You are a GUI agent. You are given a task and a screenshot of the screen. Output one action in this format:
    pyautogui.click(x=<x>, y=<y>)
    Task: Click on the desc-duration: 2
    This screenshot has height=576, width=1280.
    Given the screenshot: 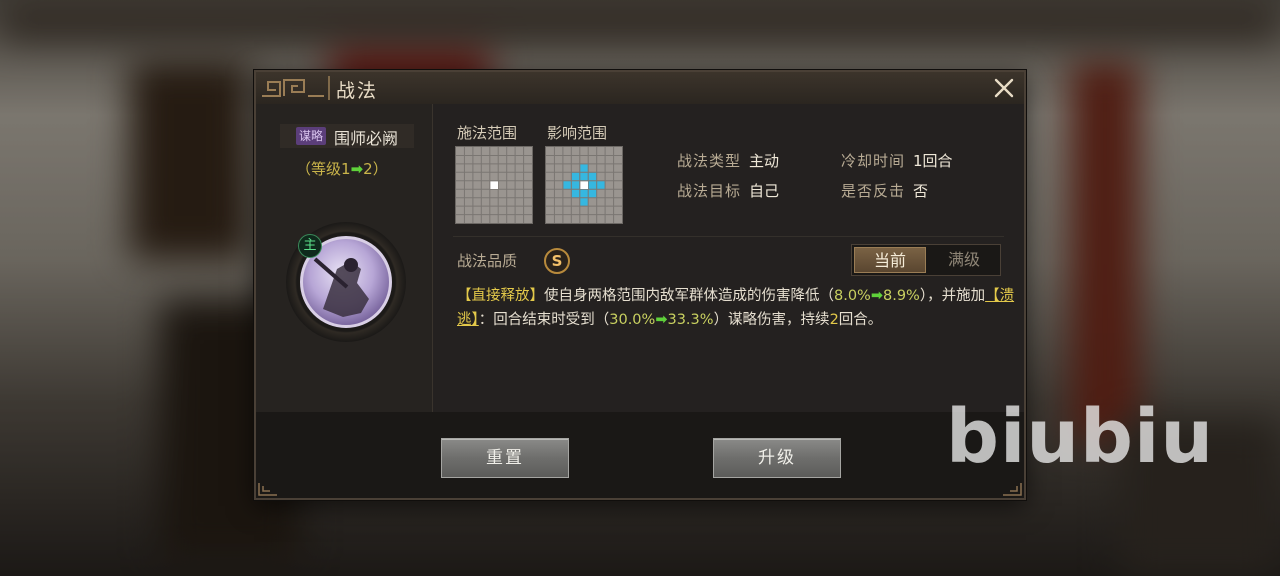 What is the action you would take?
    pyautogui.click(x=834, y=320)
    